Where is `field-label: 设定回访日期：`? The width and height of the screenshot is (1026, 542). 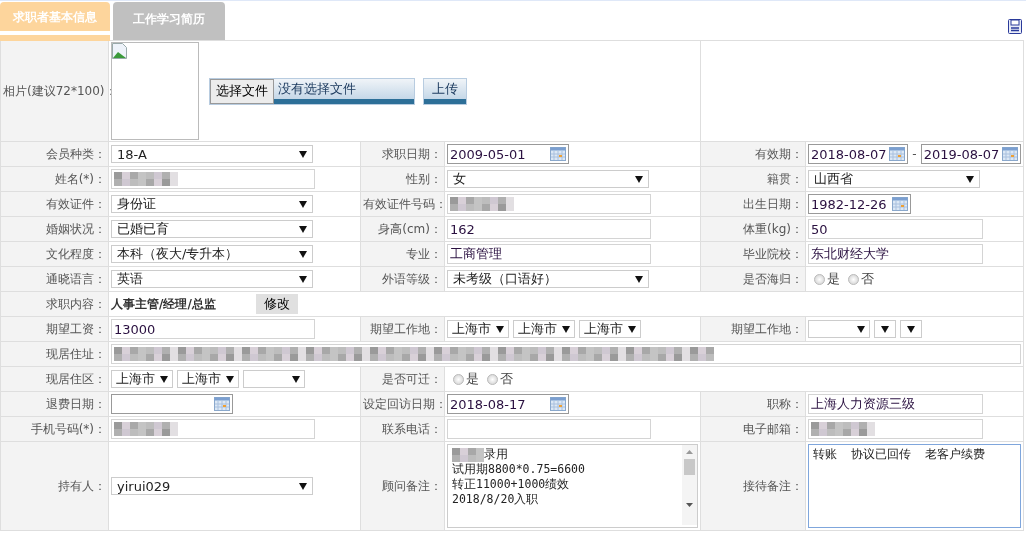
field-label: 设定回访日期： is located at coordinates (405, 403).